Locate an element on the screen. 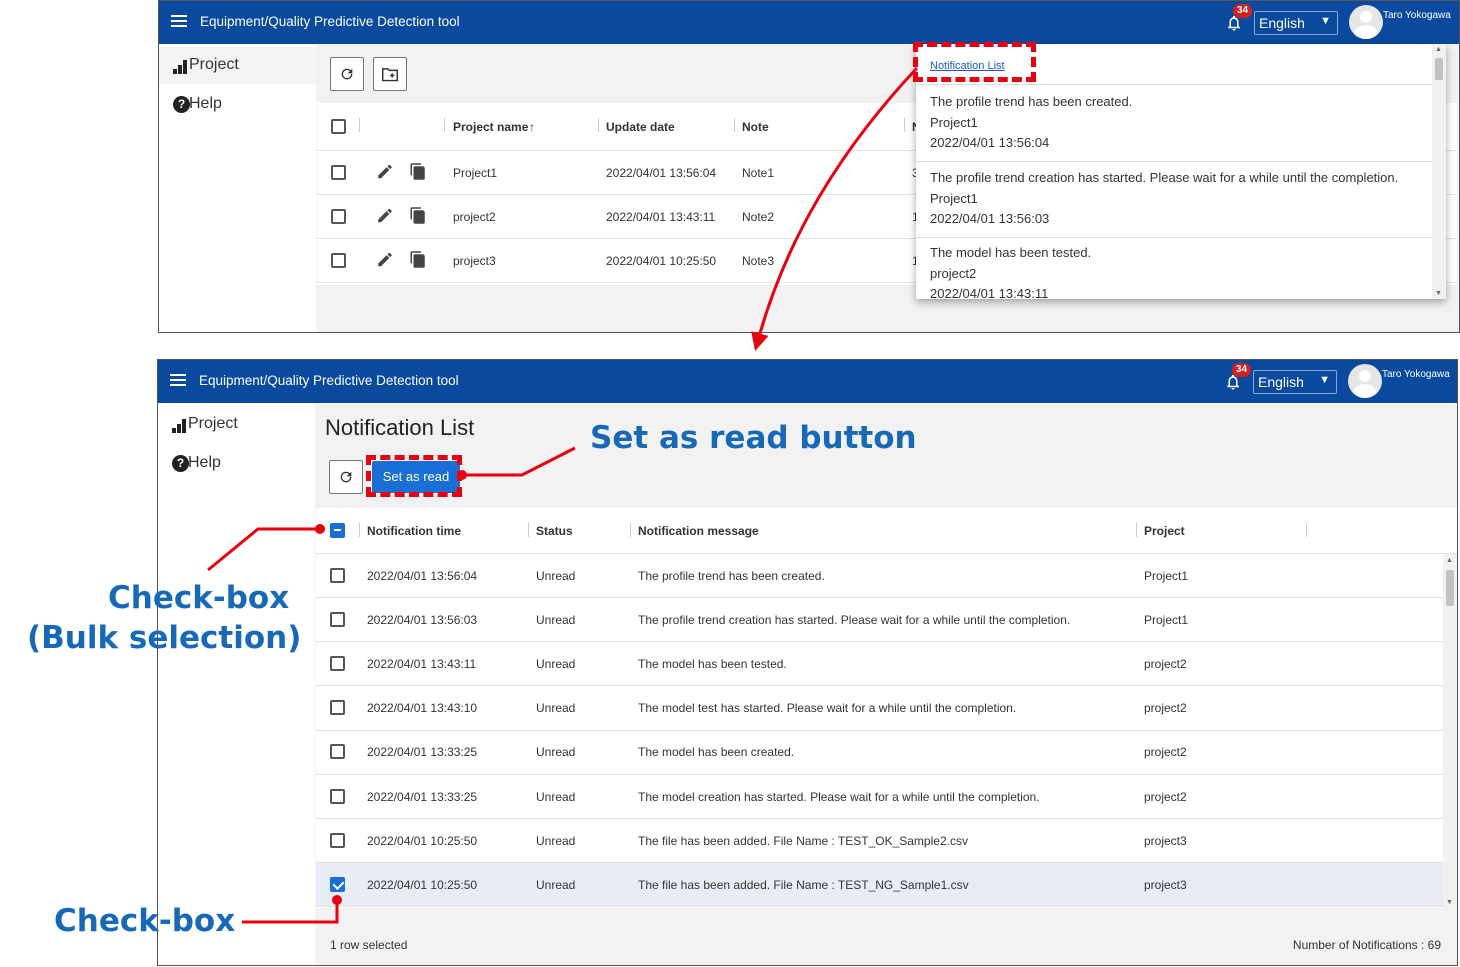 Image resolution: width=1460 pixels, height=967 pixels. arrow-to-notification-screen is located at coordinates (835, 208).